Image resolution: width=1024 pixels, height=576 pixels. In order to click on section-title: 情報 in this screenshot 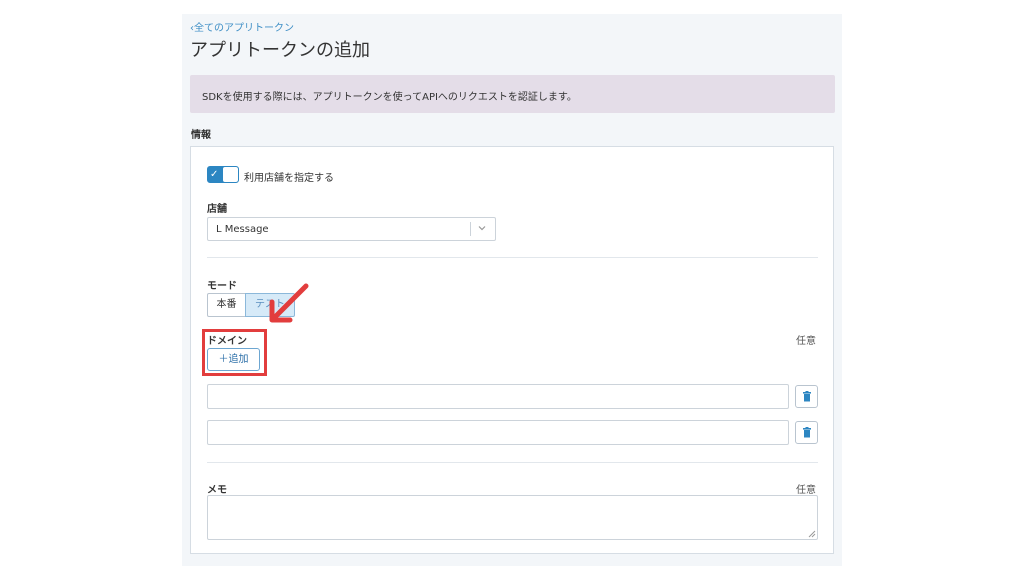, I will do `click(201, 135)`.